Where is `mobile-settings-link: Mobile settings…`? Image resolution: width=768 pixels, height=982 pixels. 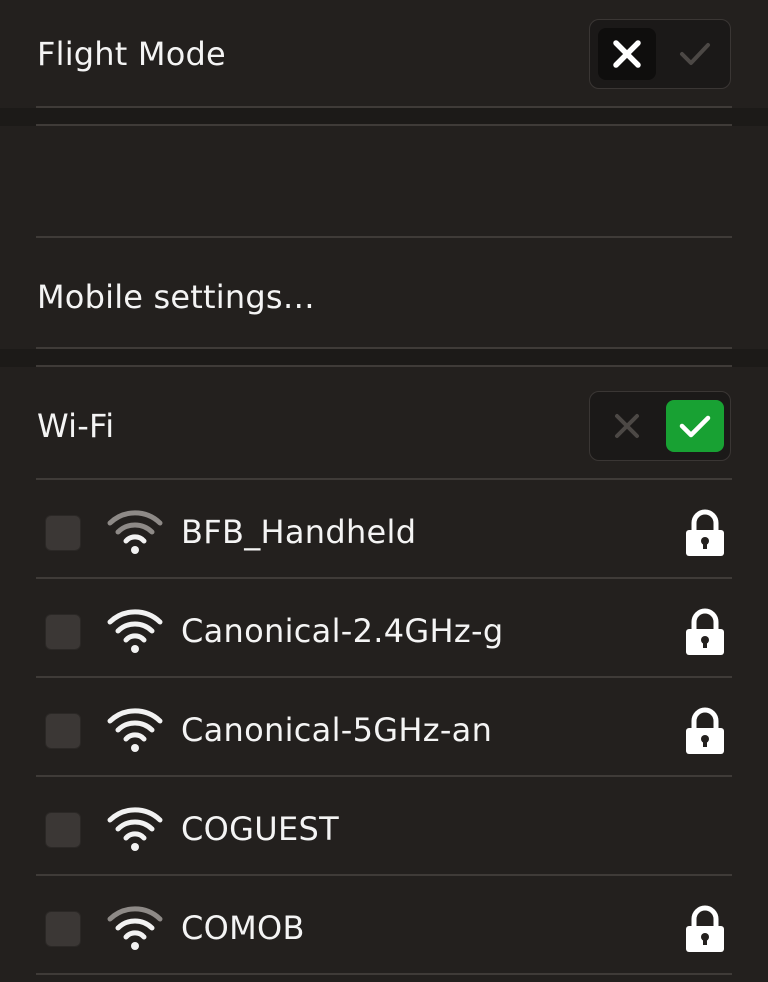 mobile-settings-link: Mobile settings… is located at coordinates (176, 297).